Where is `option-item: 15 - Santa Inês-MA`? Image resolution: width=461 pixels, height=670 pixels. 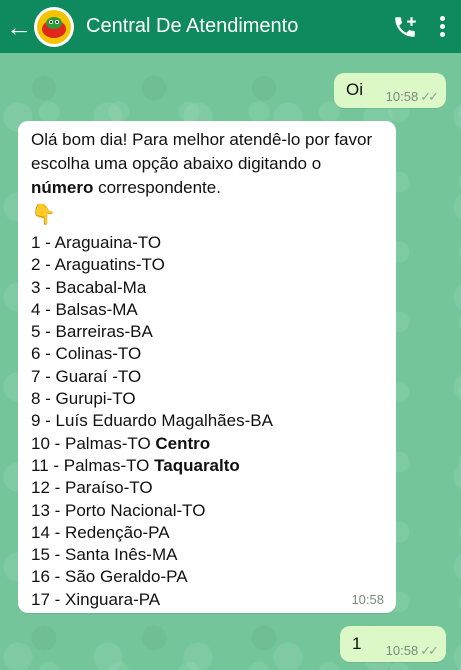 option-item: 15 - Santa Inês-MA is located at coordinates (104, 555).